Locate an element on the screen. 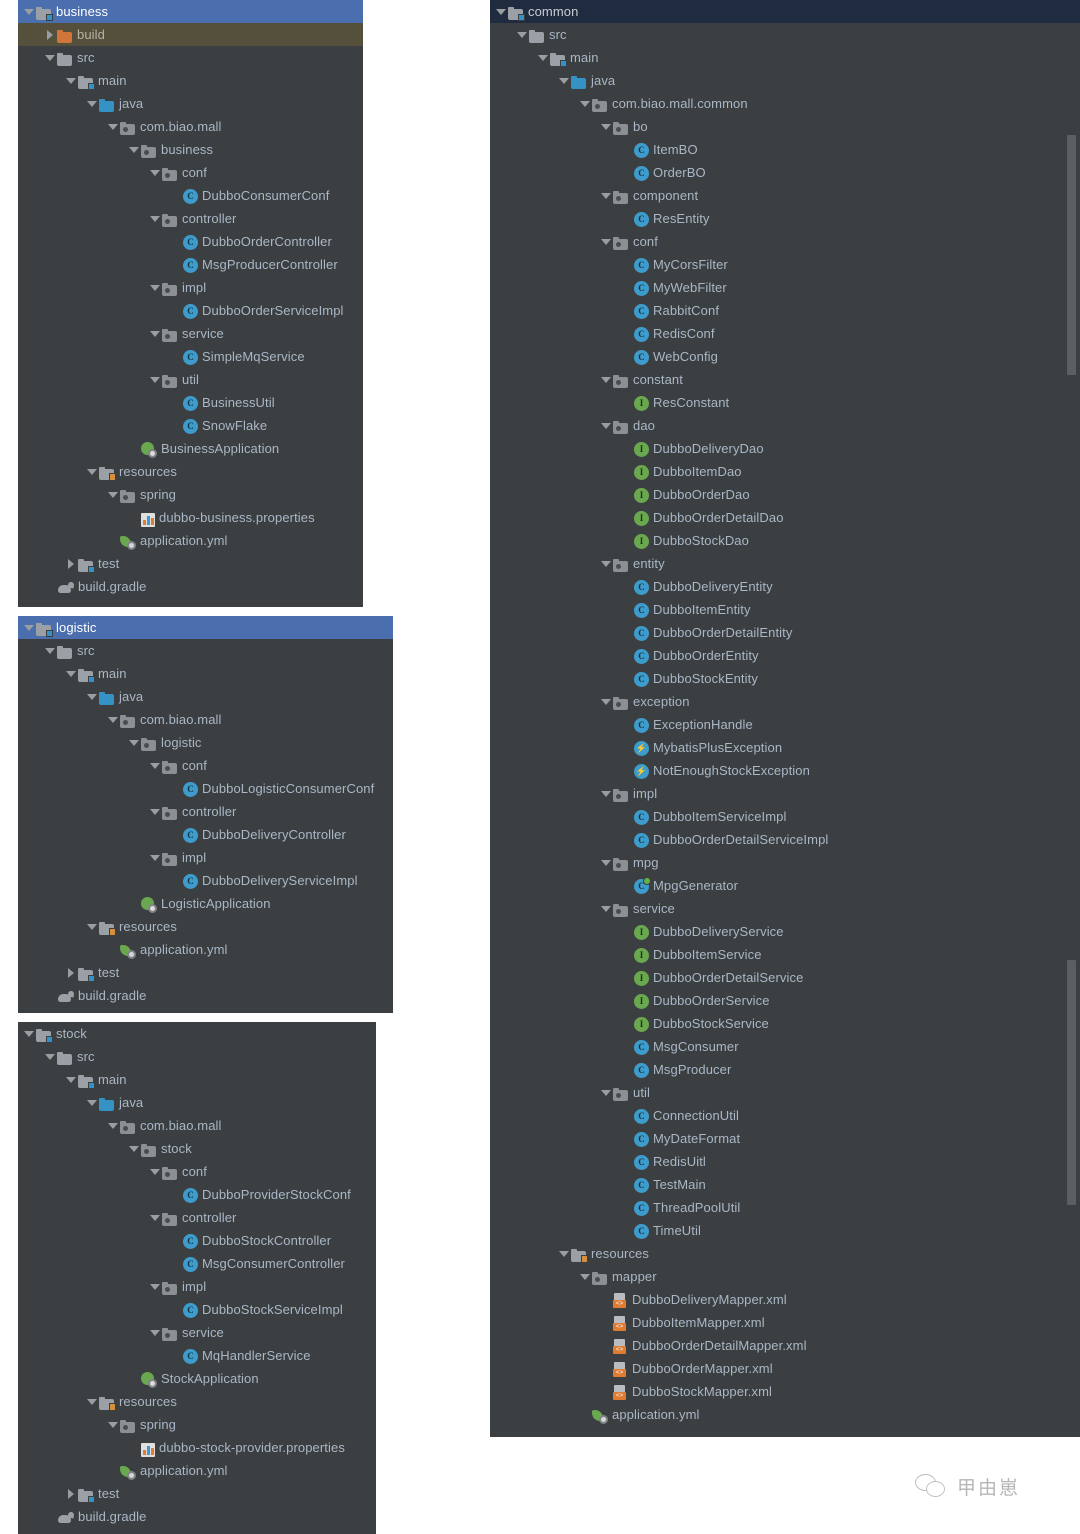 The image size is (1080, 1534). tree-row: C DubboOrderController is located at coordinates (190, 241).